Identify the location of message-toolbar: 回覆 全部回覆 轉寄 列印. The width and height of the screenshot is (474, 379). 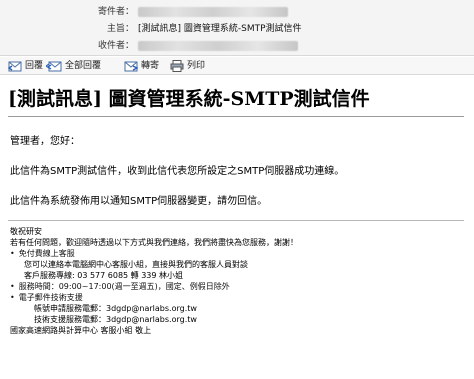
(237, 66).